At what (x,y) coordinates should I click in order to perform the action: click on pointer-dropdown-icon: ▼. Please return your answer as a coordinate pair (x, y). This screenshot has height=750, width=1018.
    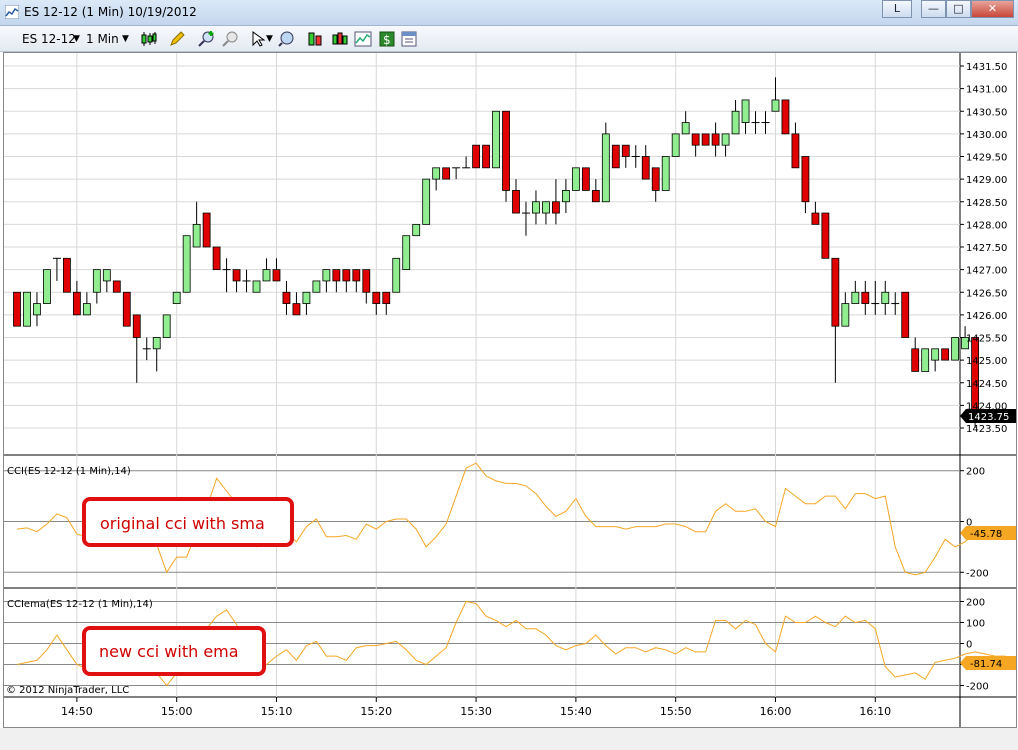
    Looking at the image, I should click on (269, 39).